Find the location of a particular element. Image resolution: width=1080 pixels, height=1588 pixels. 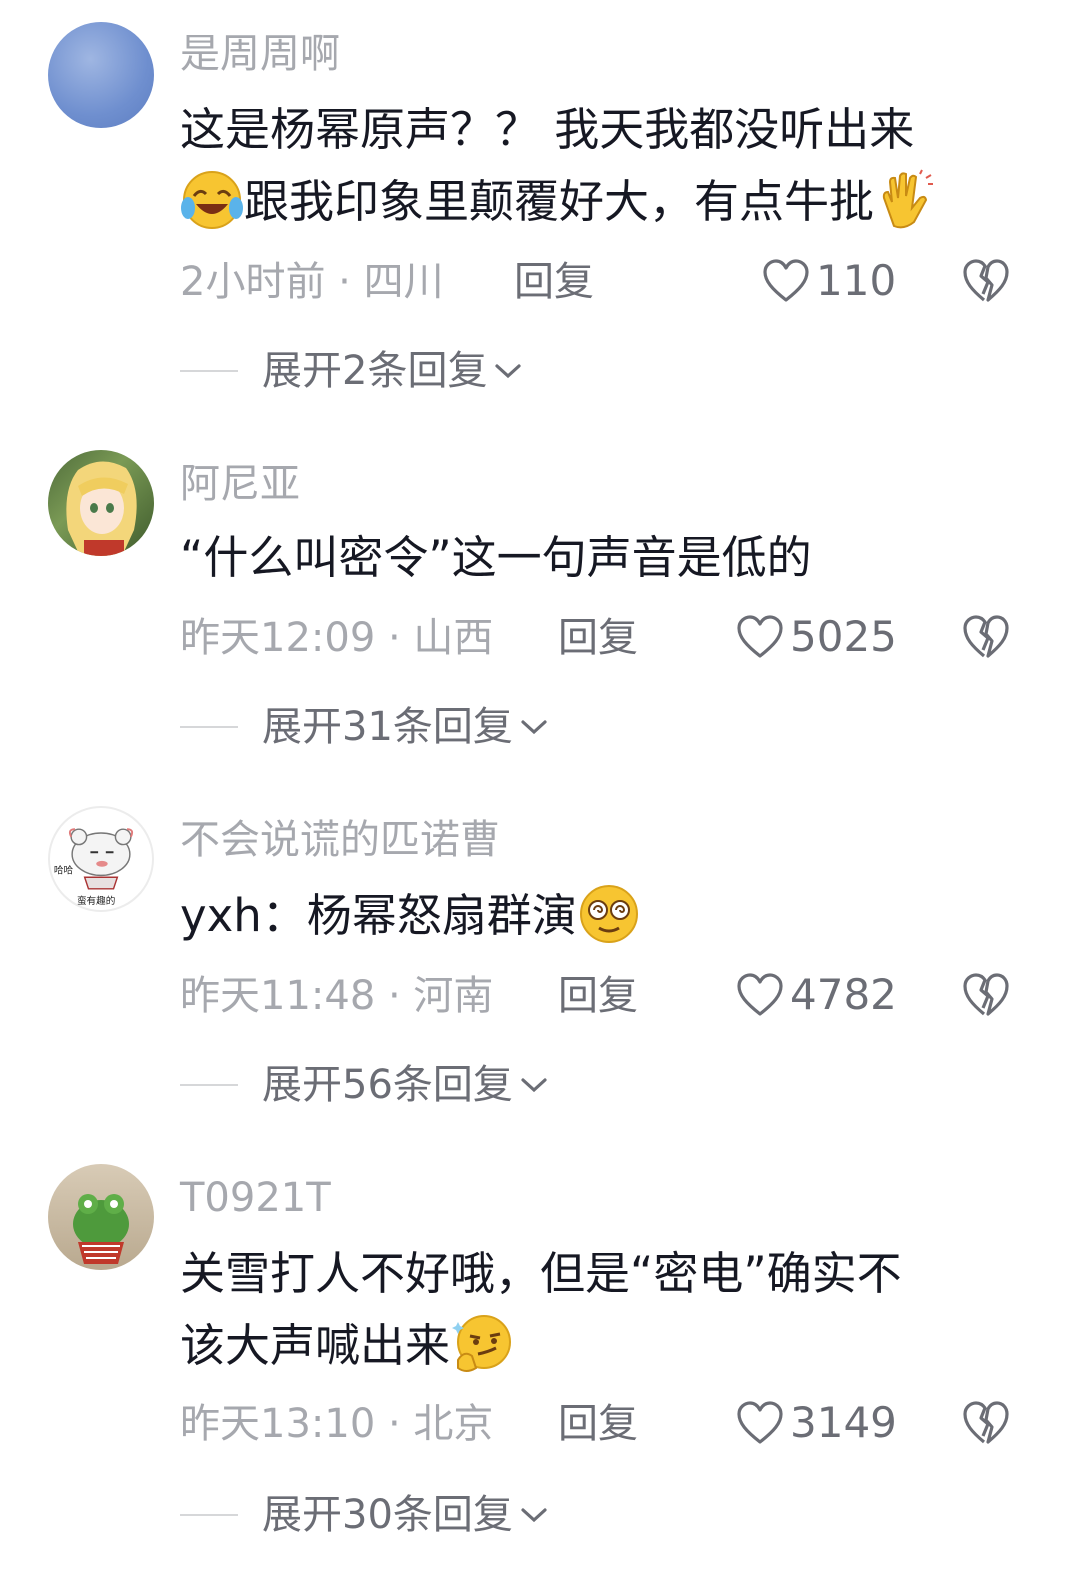

comment-username: 不会说谎的匹诺曹 is located at coordinates (340, 840).